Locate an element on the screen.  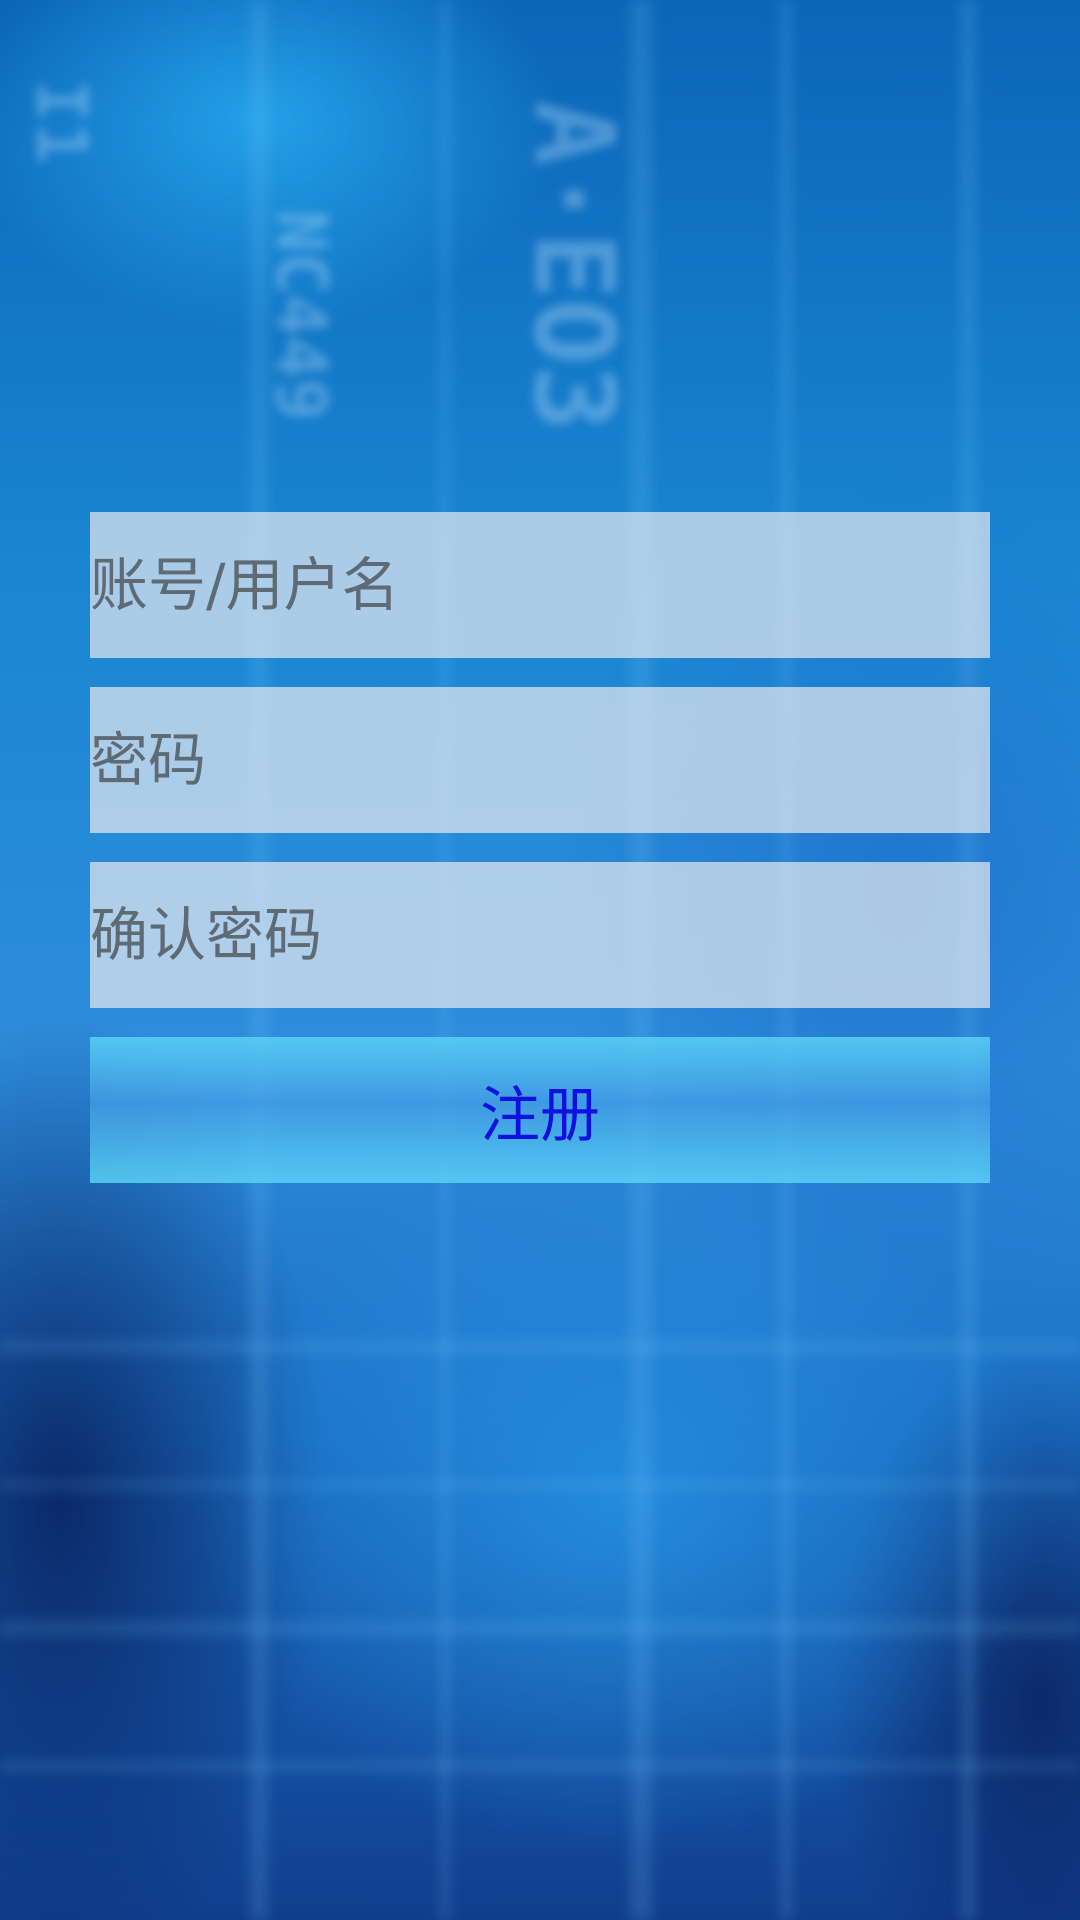
account-field is located at coordinates (540, 585).